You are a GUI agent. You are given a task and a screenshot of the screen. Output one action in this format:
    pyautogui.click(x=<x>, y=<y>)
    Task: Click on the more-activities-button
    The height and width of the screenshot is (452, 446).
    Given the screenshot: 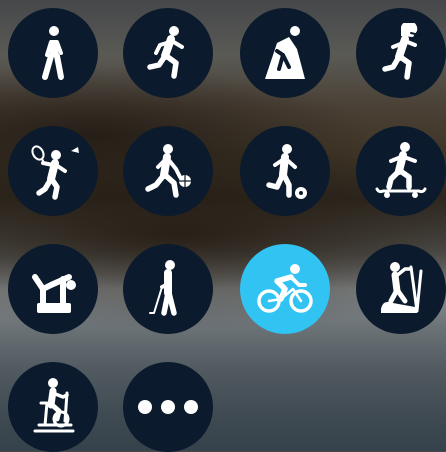 What is the action you would take?
    pyautogui.click(x=168, y=407)
    